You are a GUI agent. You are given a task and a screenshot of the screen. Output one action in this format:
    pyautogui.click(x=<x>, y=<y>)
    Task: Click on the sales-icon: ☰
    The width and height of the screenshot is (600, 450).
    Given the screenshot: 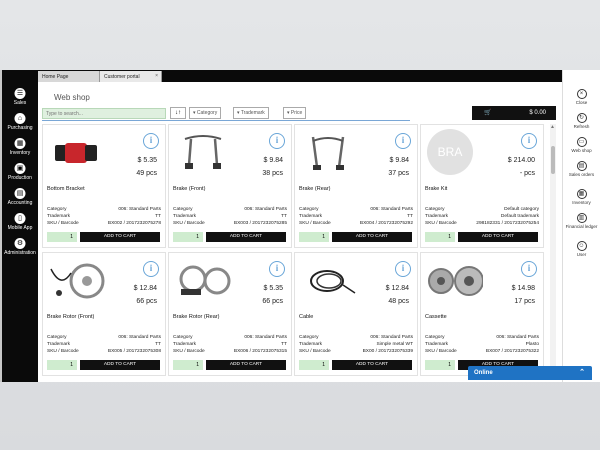 What is the action you would take?
    pyautogui.click(x=20, y=93)
    